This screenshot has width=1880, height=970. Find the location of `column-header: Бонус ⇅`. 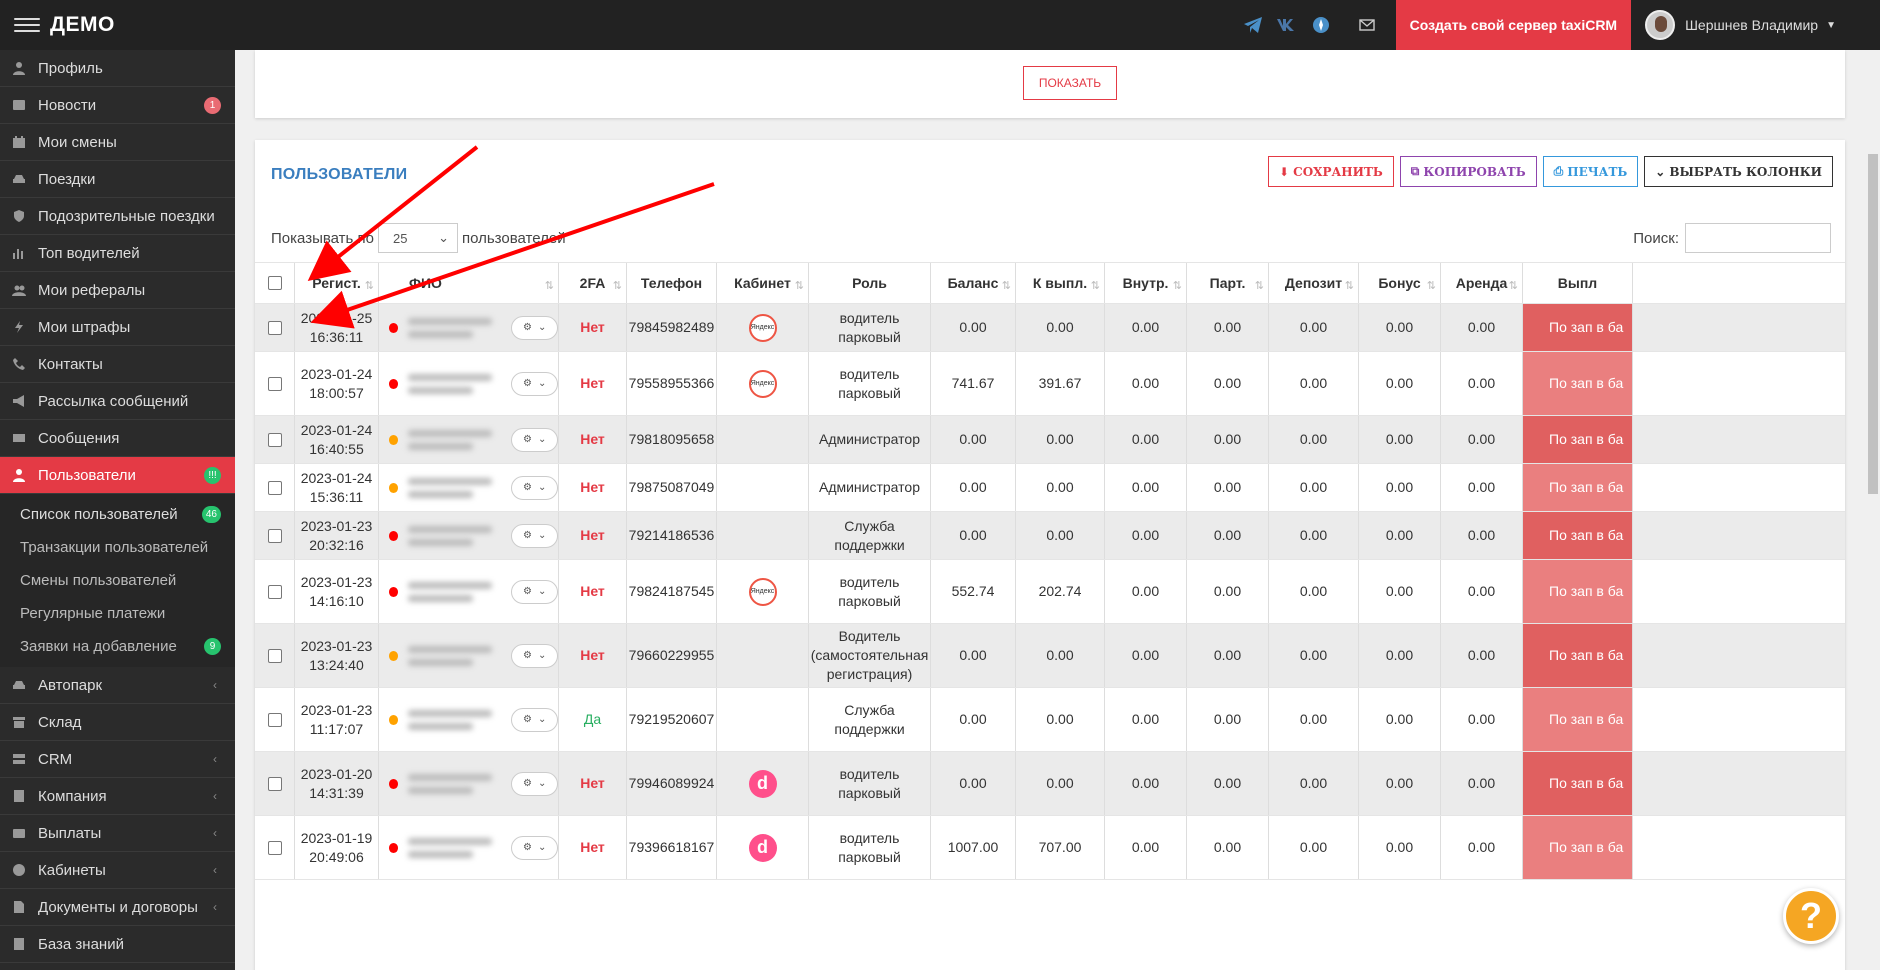

column-header: Бонус ⇅ is located at coordinates (1400, 283).